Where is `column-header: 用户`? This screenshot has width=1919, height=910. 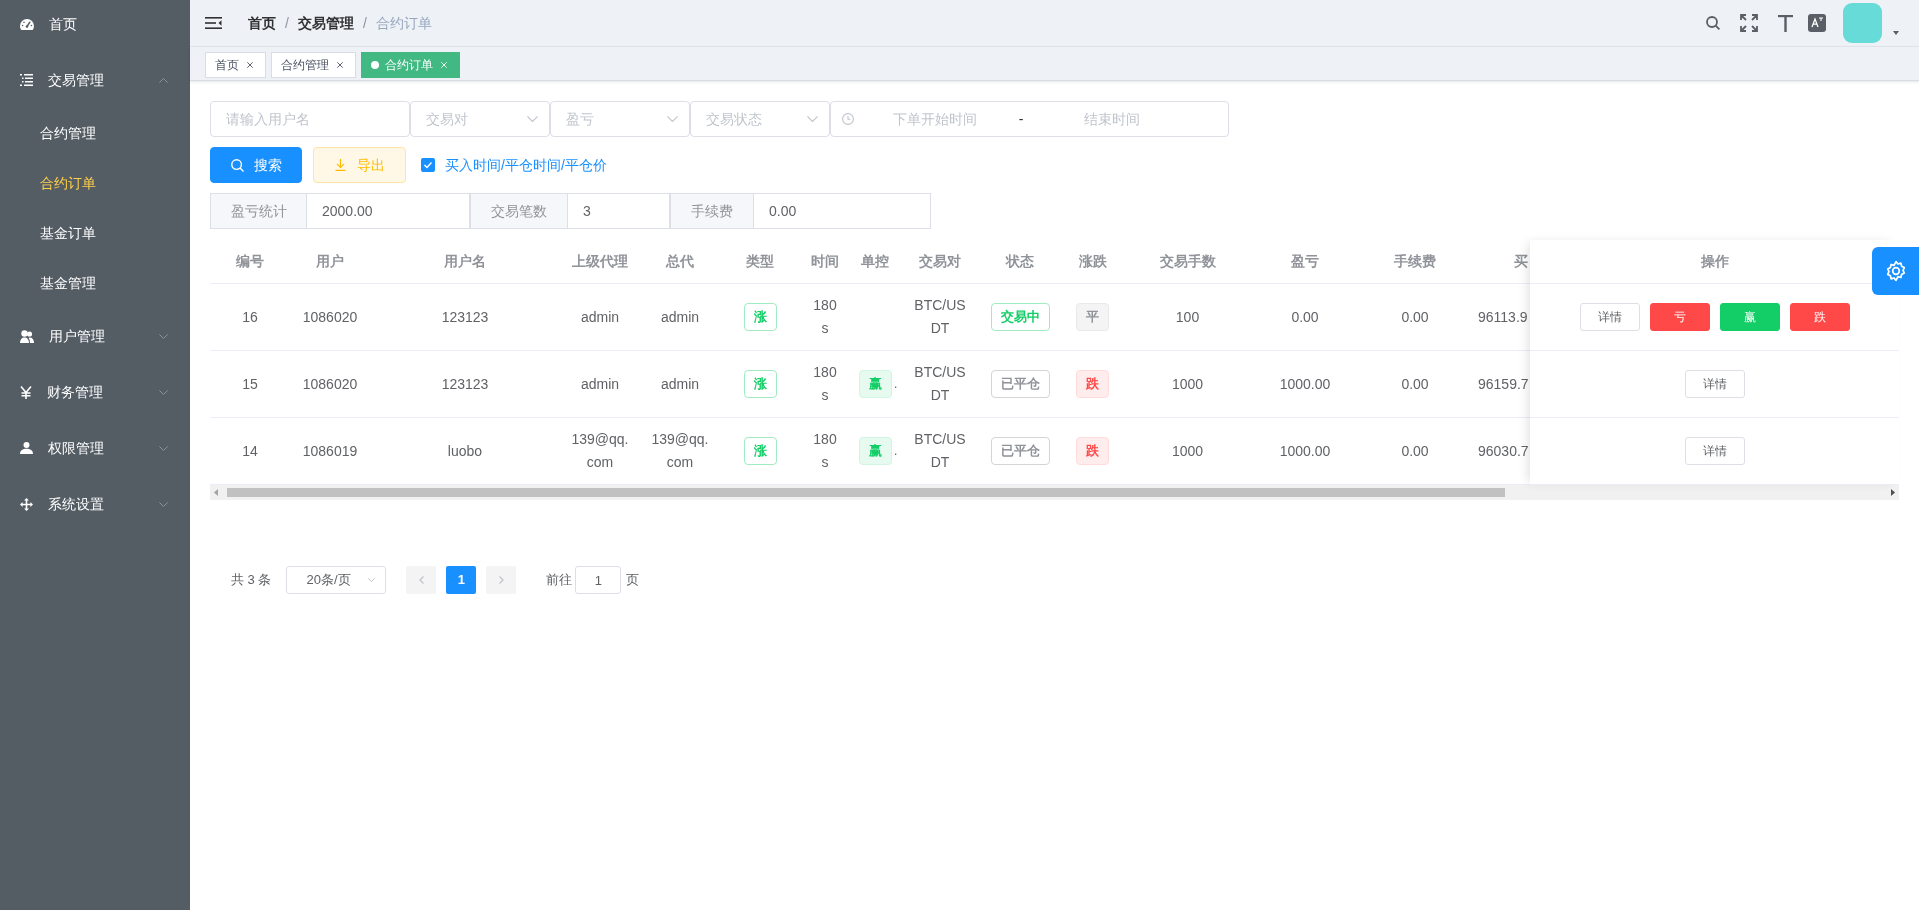 column-header: 用户 is located at coordinates (330, 261).